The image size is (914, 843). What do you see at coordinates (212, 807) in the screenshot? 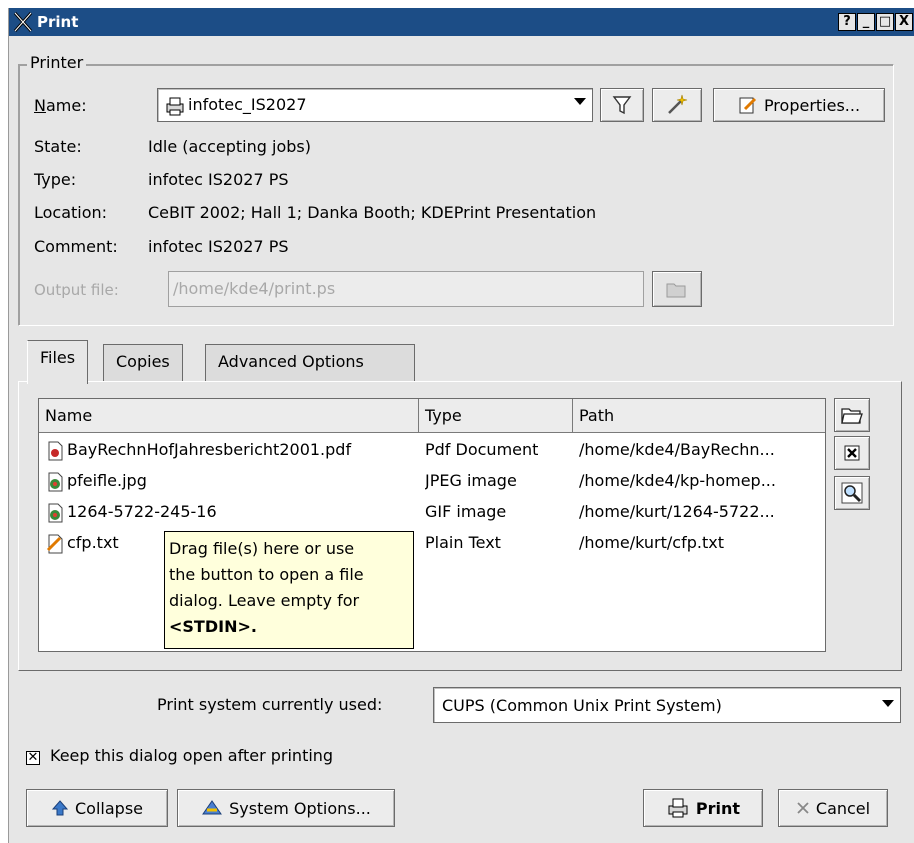
I see `system-options-icon` at bounding box center [212, 807].